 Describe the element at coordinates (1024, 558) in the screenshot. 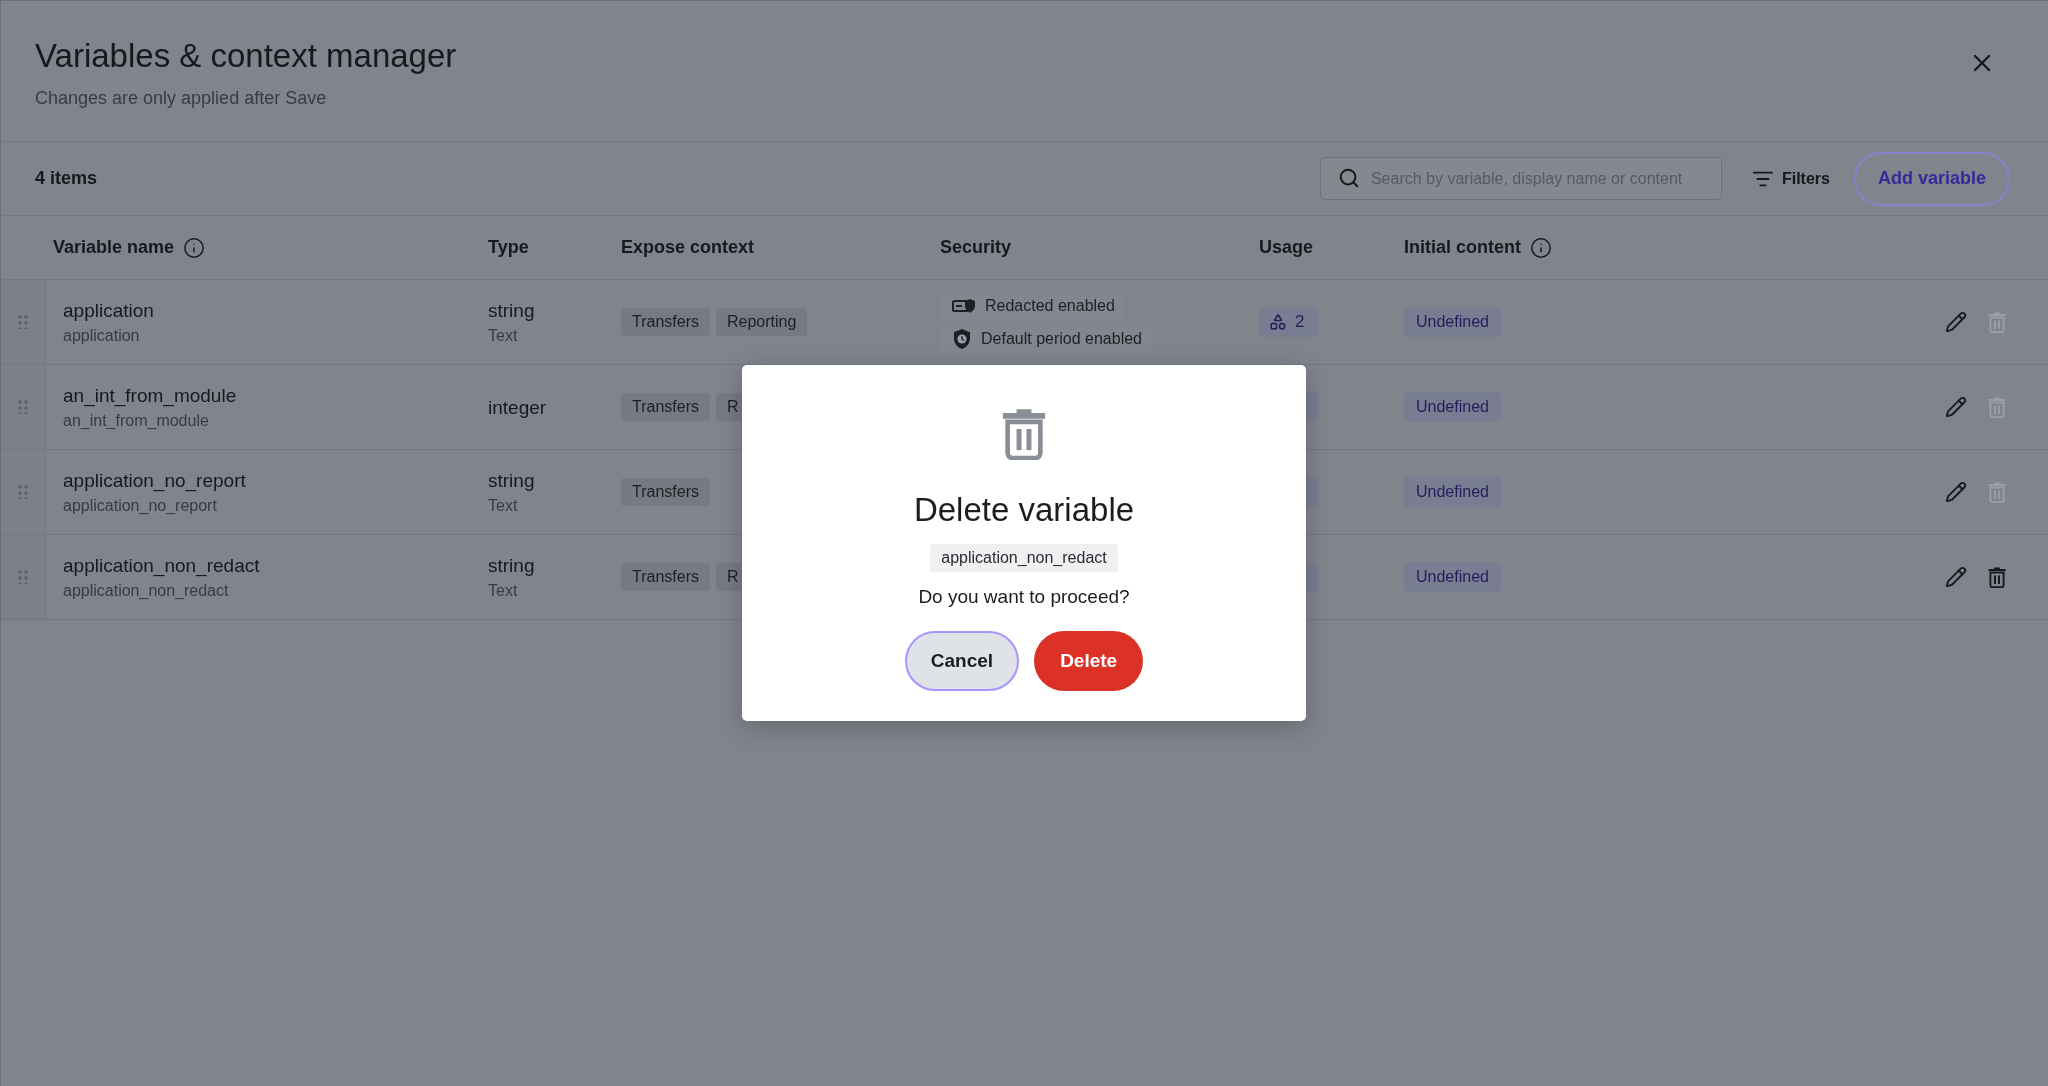

I see `variable-tag: application_non_redact` at that location.